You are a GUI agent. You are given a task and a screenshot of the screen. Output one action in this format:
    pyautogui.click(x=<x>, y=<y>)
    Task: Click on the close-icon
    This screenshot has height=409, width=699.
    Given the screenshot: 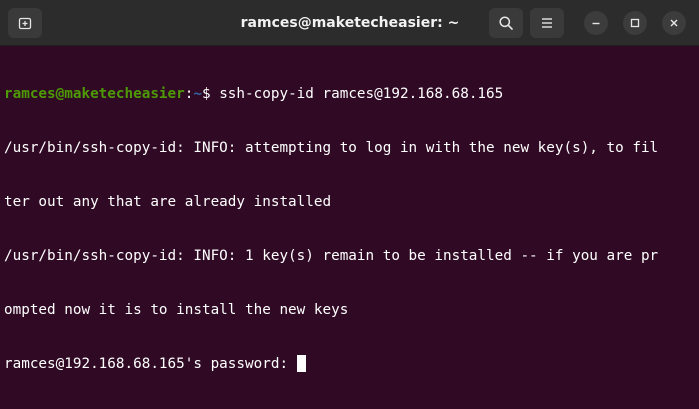 What is the action you would take?
    pyautogui.click(x=674, y=23)
    